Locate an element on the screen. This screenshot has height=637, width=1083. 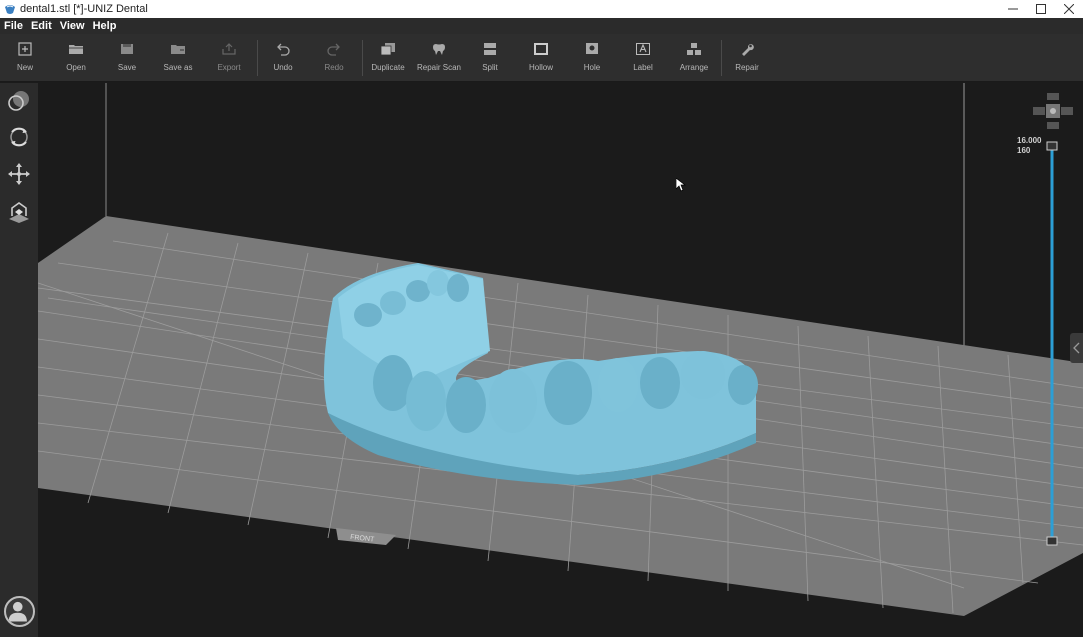
menu-file: File is located at coordinates (13, 26).